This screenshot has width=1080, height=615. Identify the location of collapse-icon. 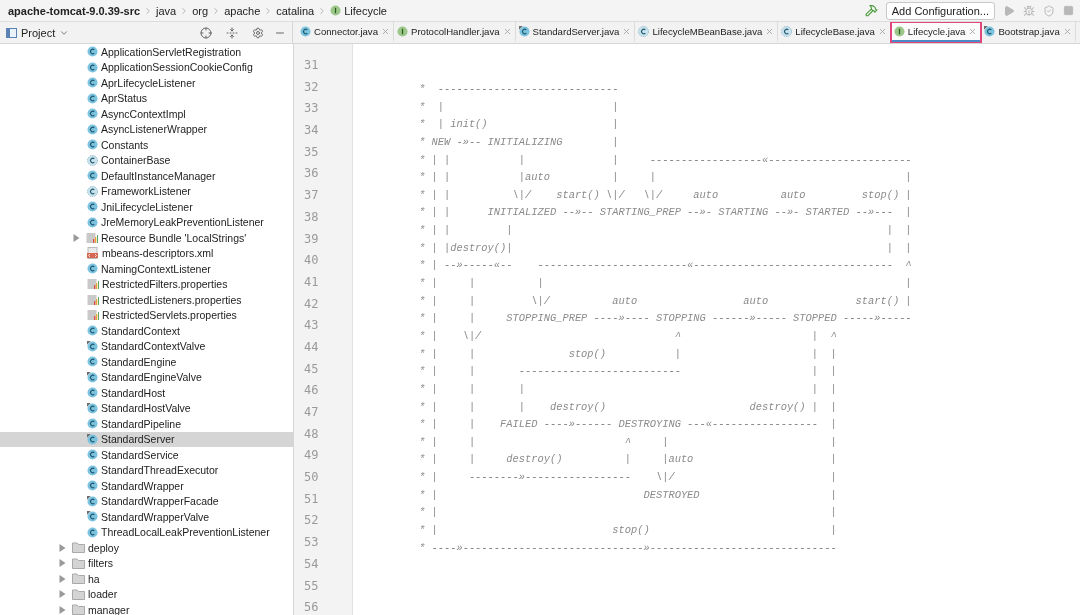
(232, 32).